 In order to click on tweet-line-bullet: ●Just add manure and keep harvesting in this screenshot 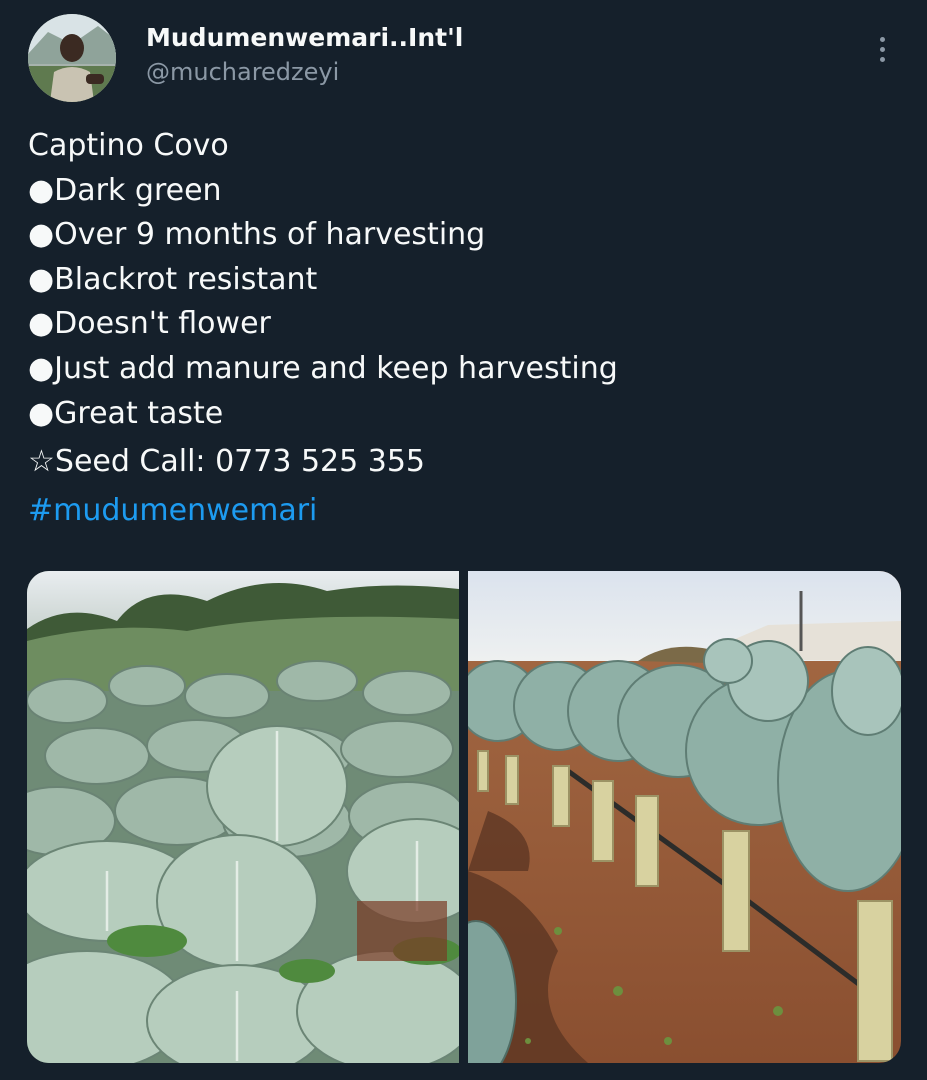, I will do `click(323, 368)`.